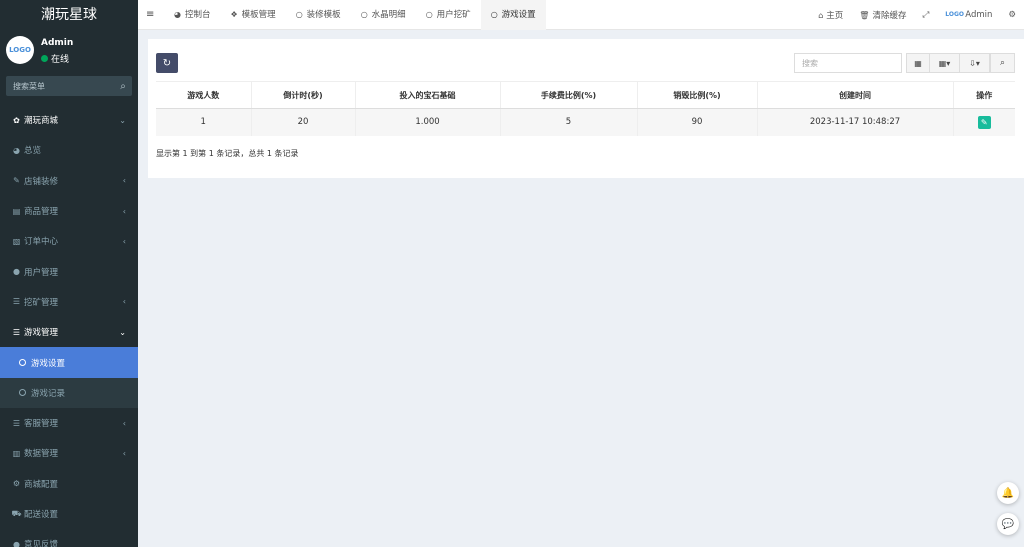 This screenshot has height=547, width=1024. I want to click on sidebar-item-feedback: ● 意见反馈, so click(69, 538).